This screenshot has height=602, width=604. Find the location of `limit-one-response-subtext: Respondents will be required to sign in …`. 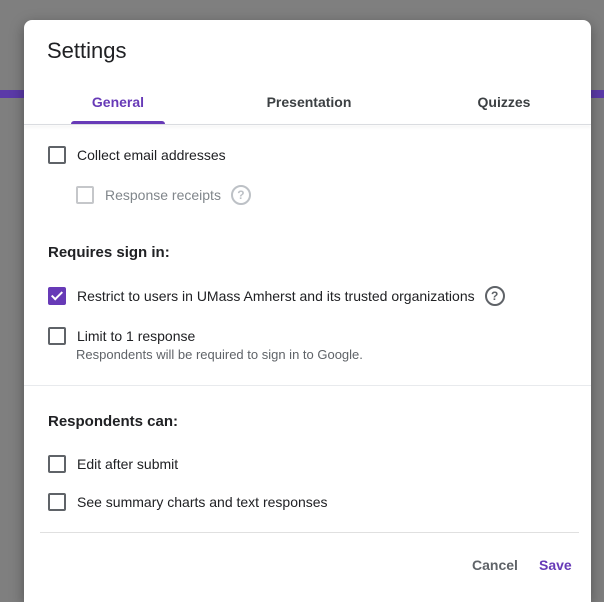

limit-one-response-subtext: Respondents will be required to sign in … is located at coordinates (219, 354).